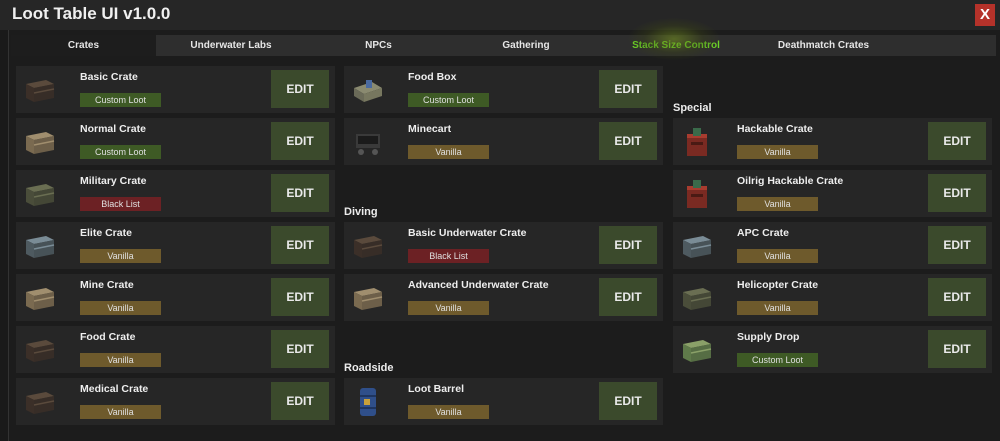  I want to click on medical-crate-icon, so click(40, 402).